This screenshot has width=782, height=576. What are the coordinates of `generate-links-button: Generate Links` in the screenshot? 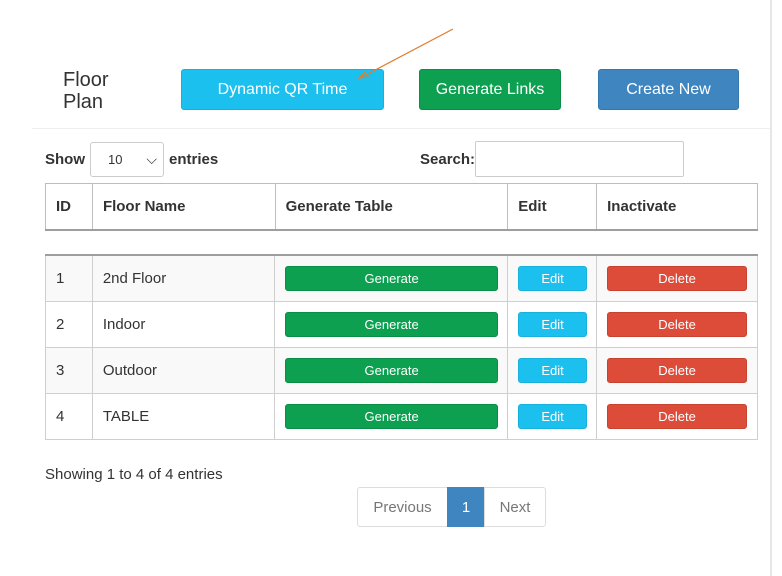 It's located at (490, 89).